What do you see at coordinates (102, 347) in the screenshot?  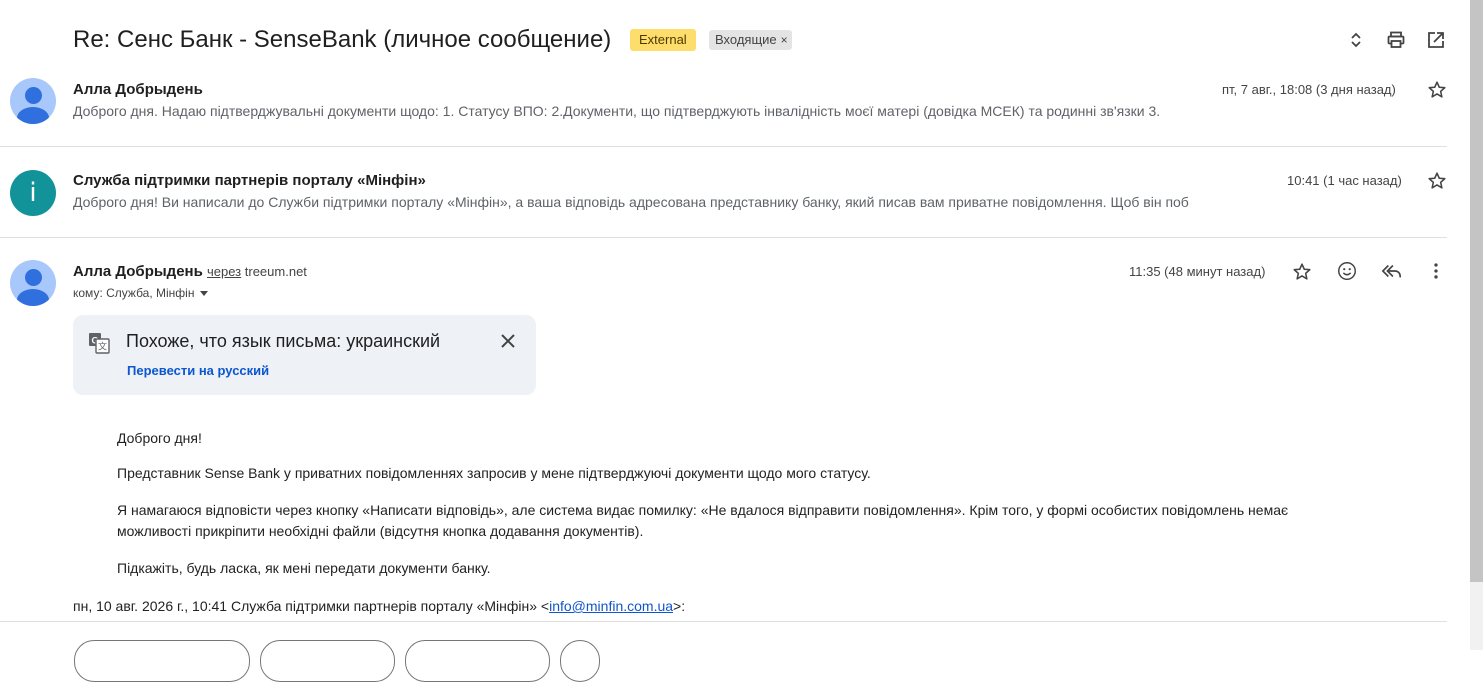 I see `svg-text: 文` at bounding box center [102, 347].